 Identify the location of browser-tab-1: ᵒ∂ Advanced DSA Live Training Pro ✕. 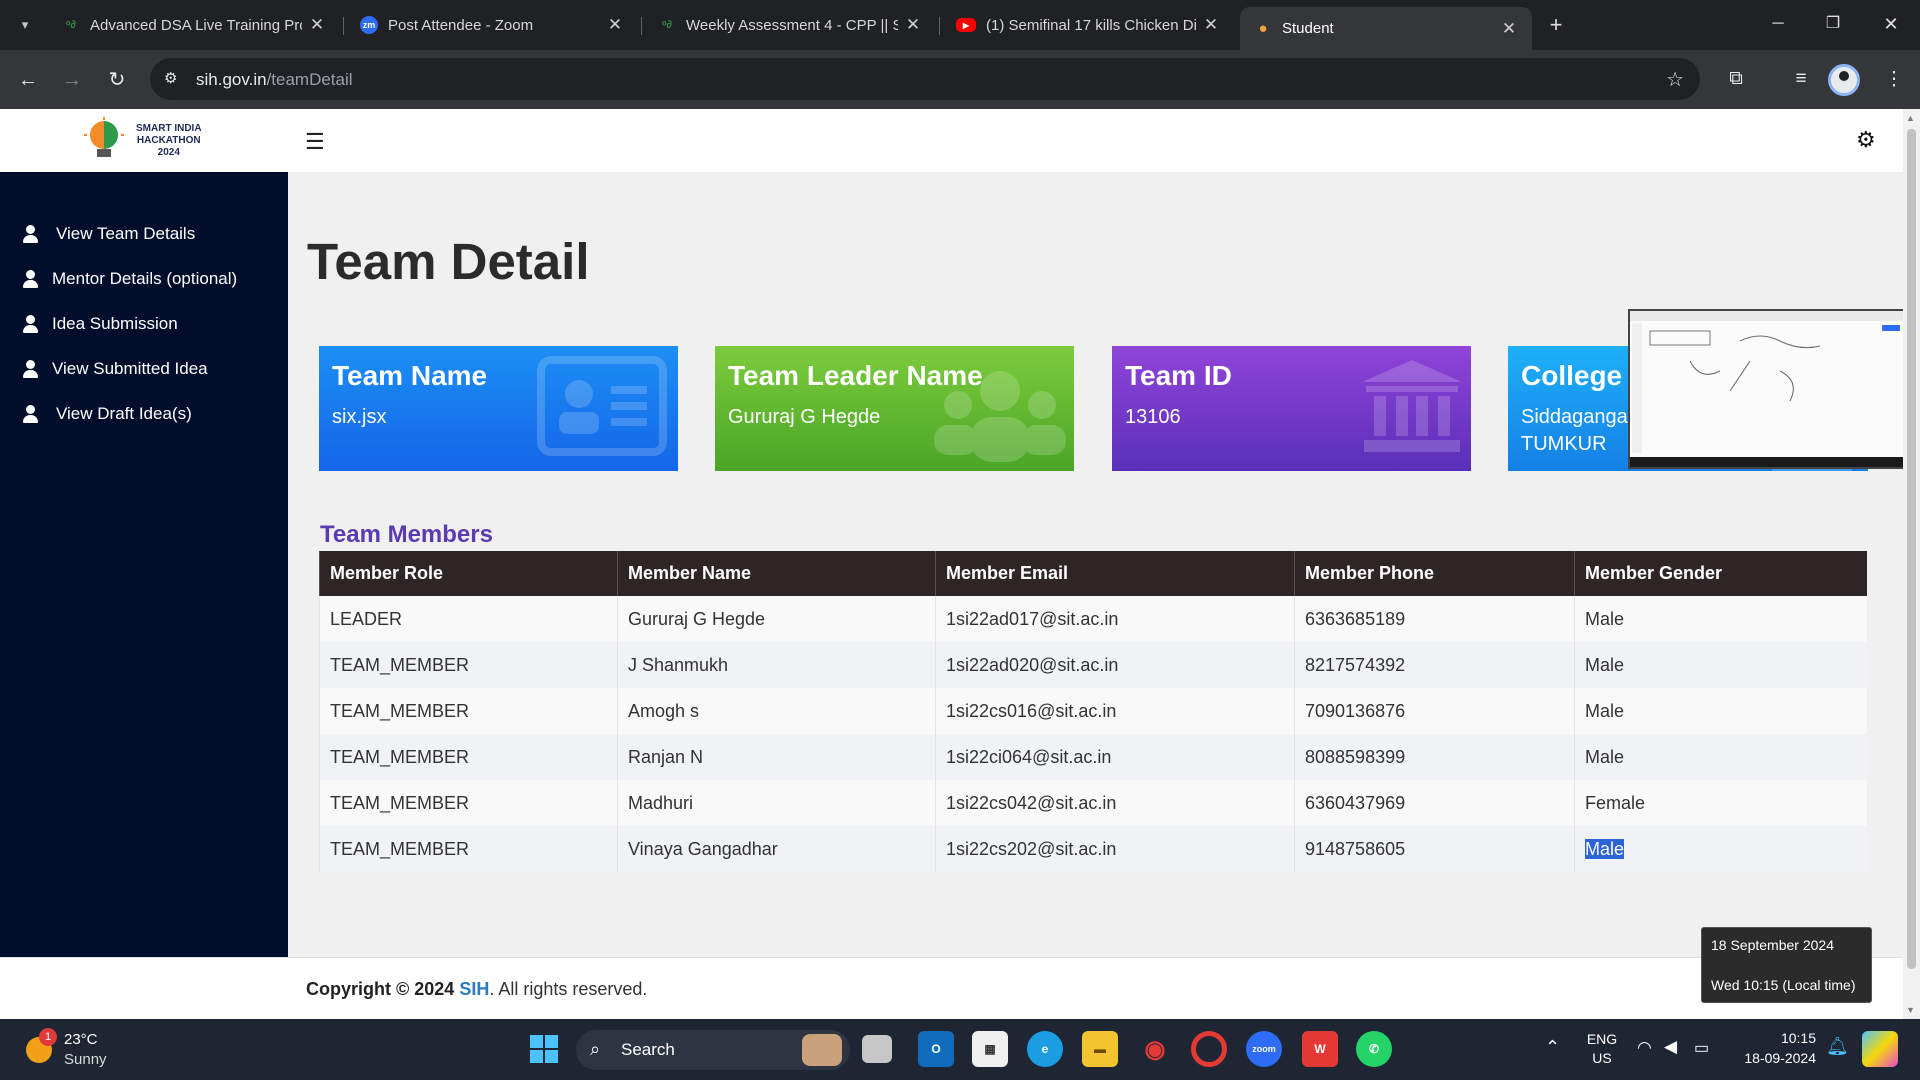
(194, 25).